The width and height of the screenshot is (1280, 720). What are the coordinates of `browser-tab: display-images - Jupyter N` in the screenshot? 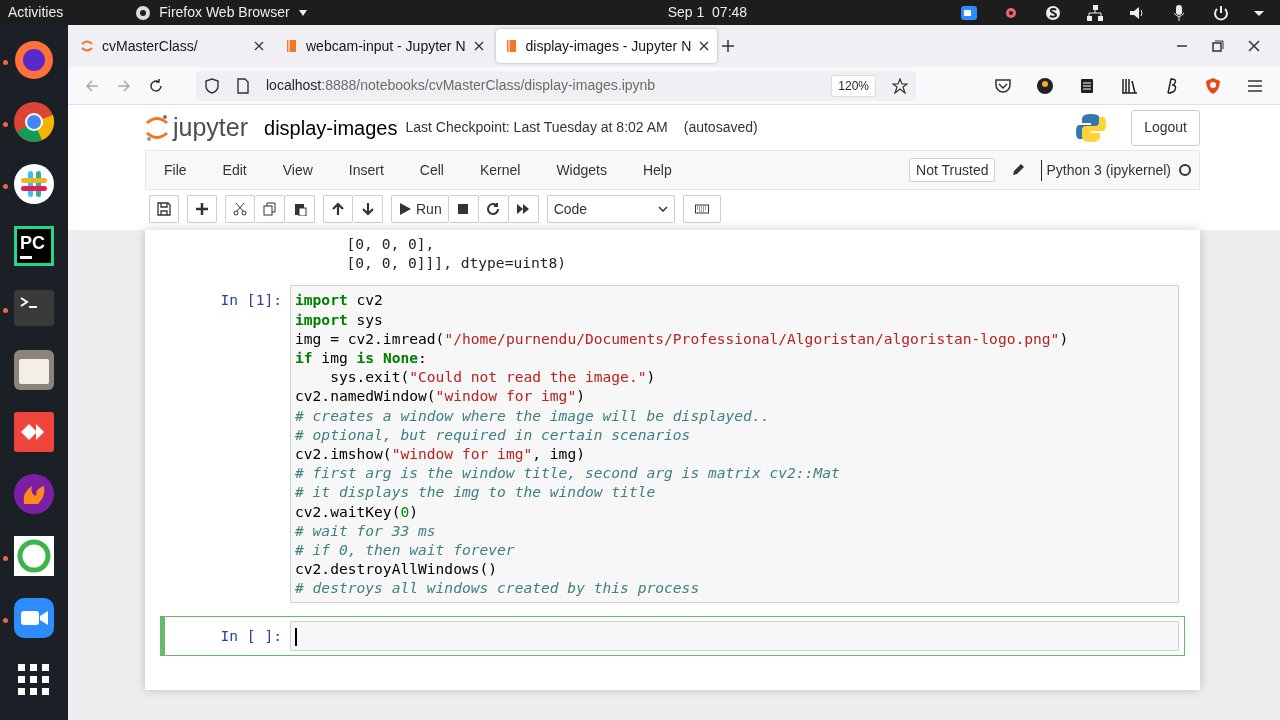 It's located at (606, 46).